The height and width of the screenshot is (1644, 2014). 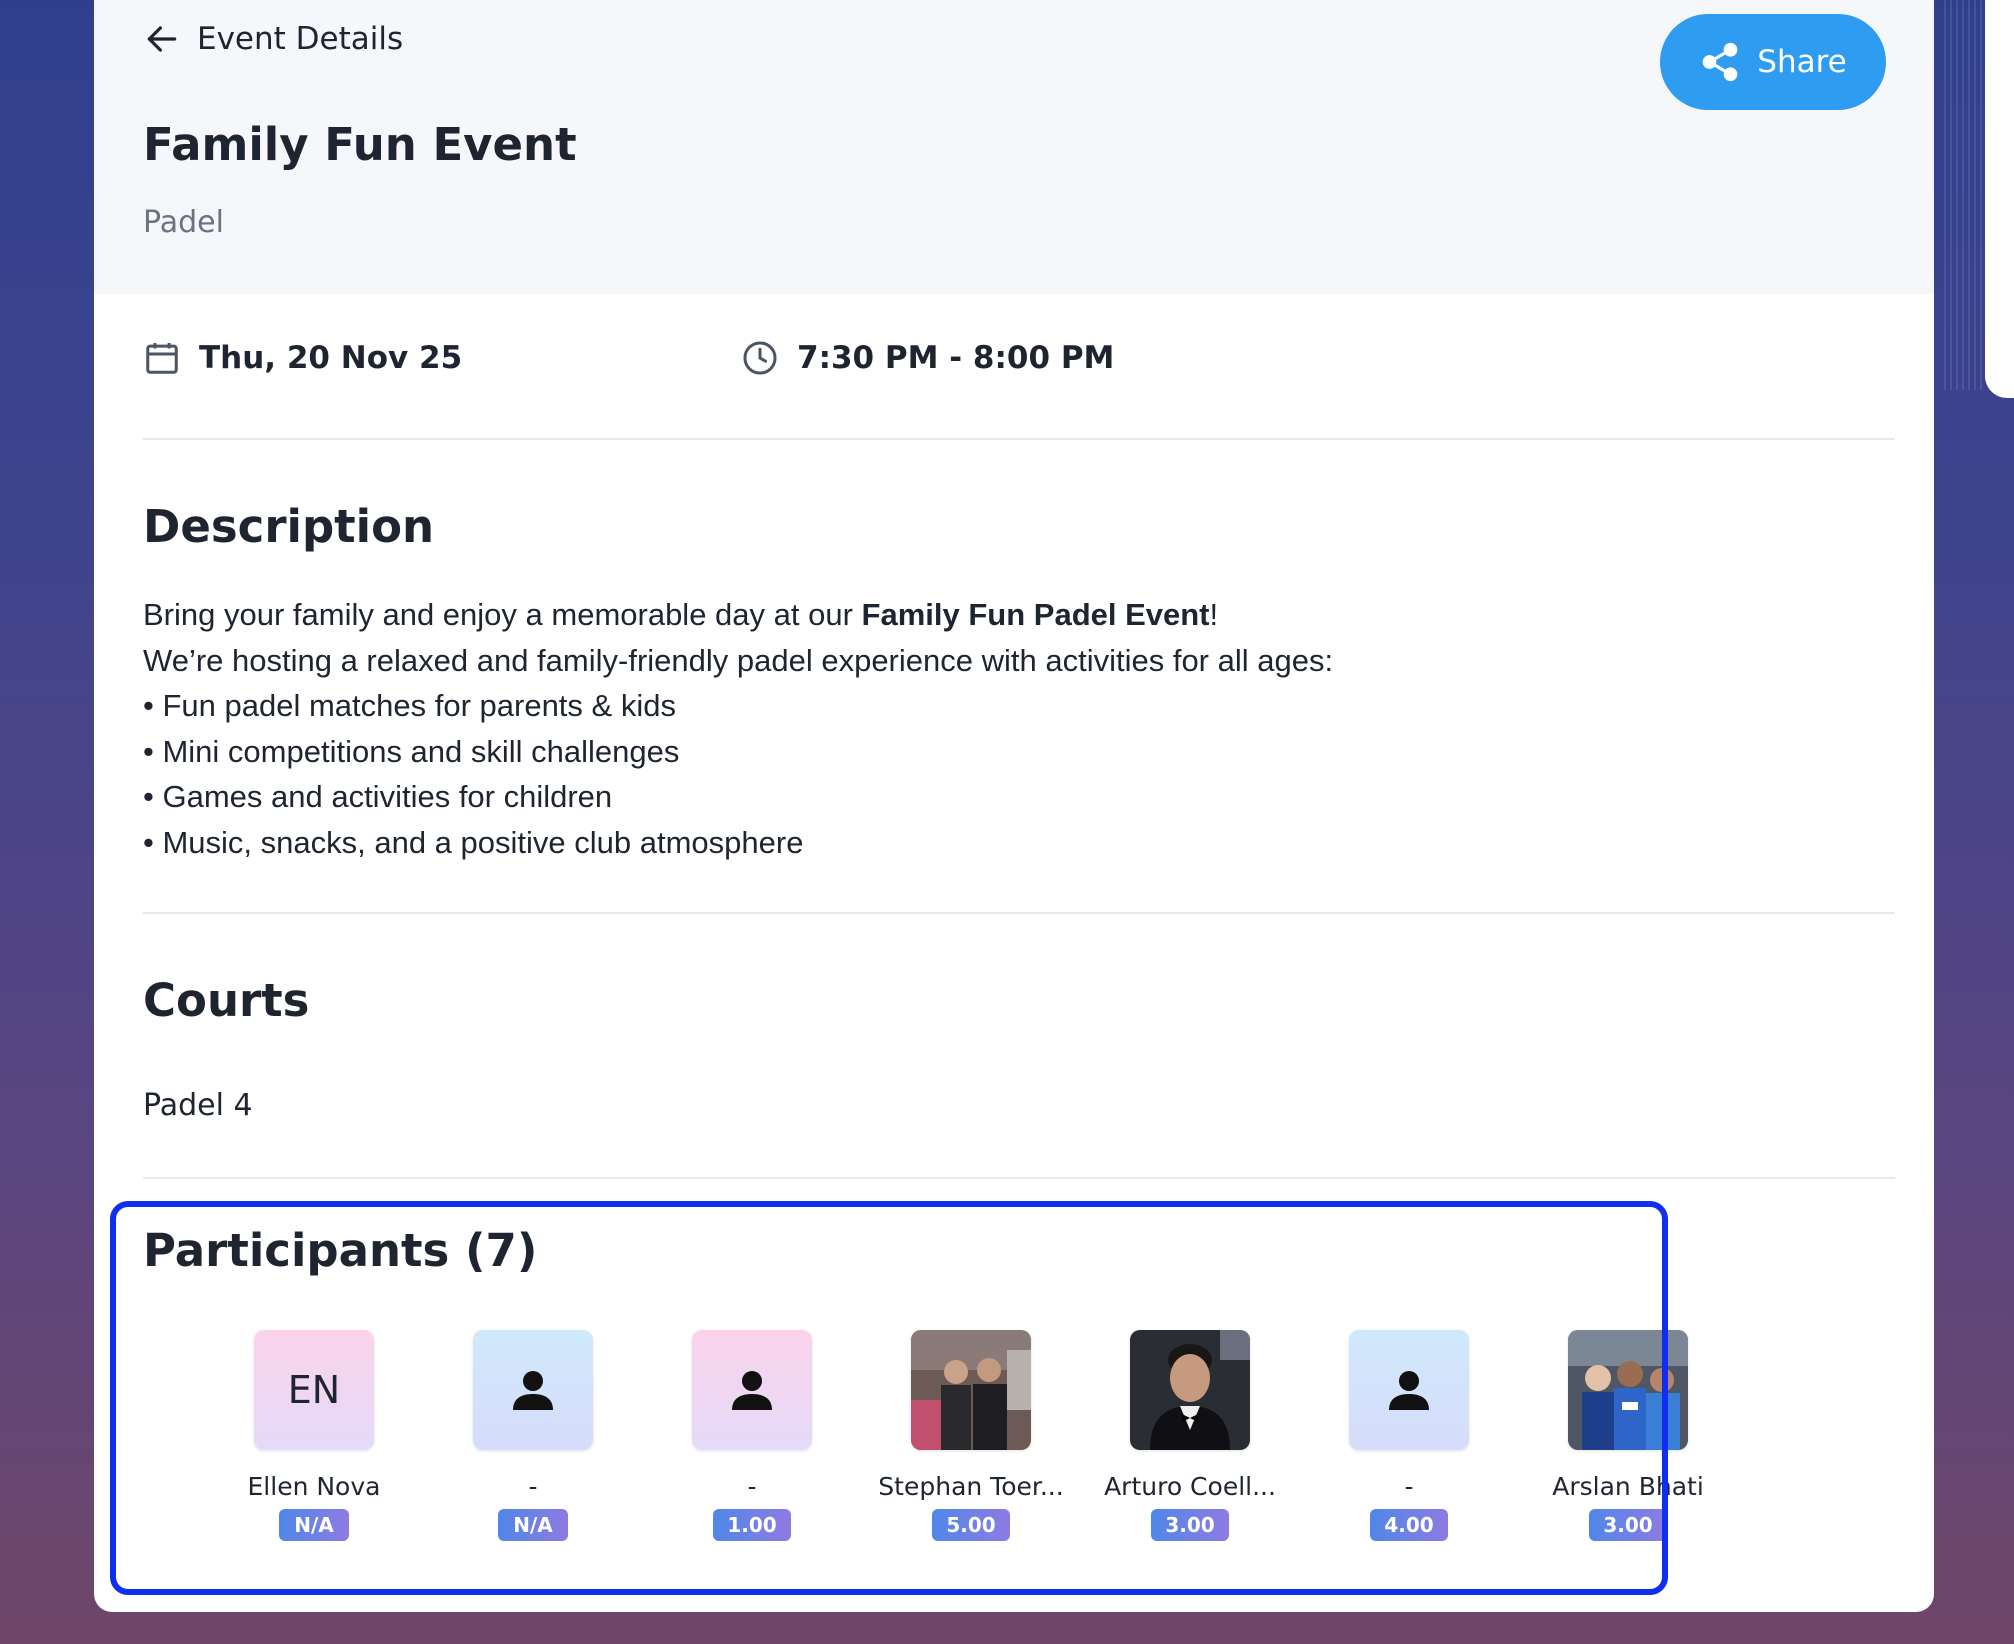 I want to click on share-icon, so click(x=1720, y=62).